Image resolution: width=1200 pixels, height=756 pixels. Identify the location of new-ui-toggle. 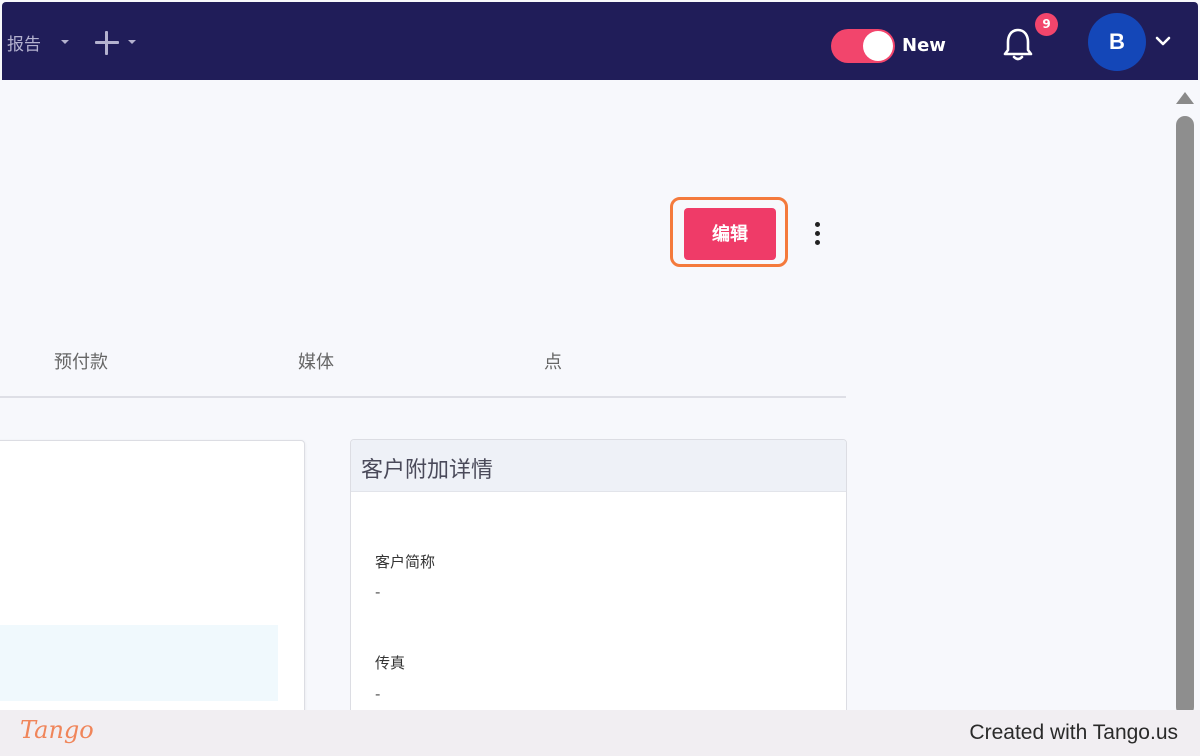
(863, 46).